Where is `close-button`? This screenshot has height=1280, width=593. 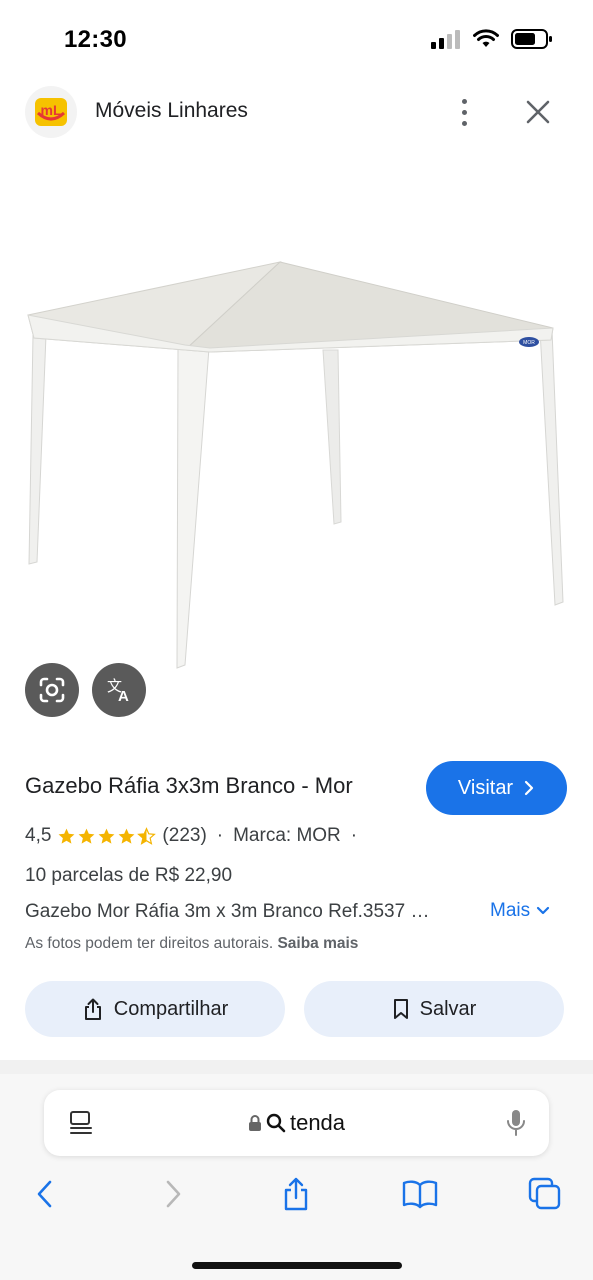 close-button is located at coordinates (538, 112).